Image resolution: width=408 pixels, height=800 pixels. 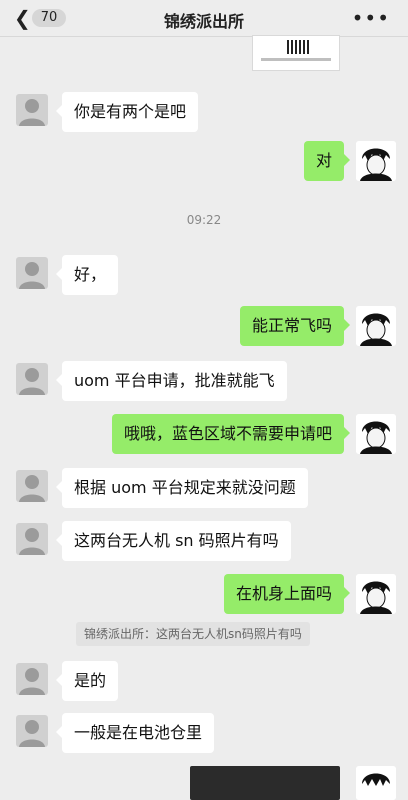 I want to click on qr-code-thumbnail, so click(x=298, y=47).